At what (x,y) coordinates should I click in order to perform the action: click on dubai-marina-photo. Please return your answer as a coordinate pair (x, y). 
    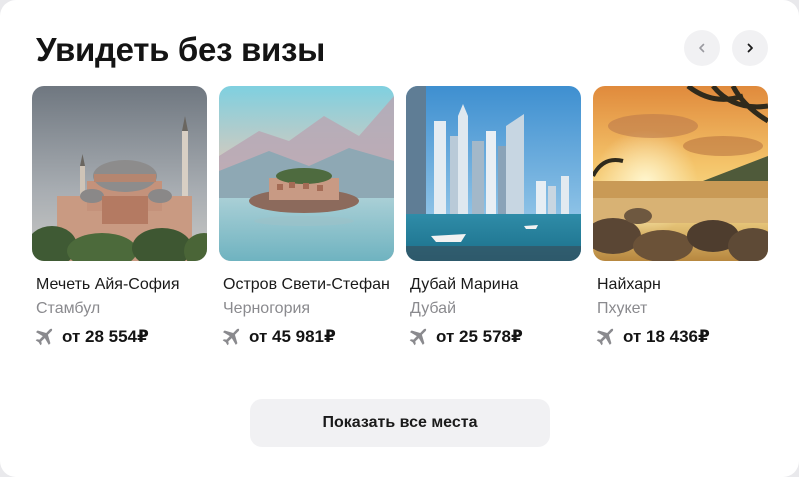
    Looking at the image, I should click on (493, 173).